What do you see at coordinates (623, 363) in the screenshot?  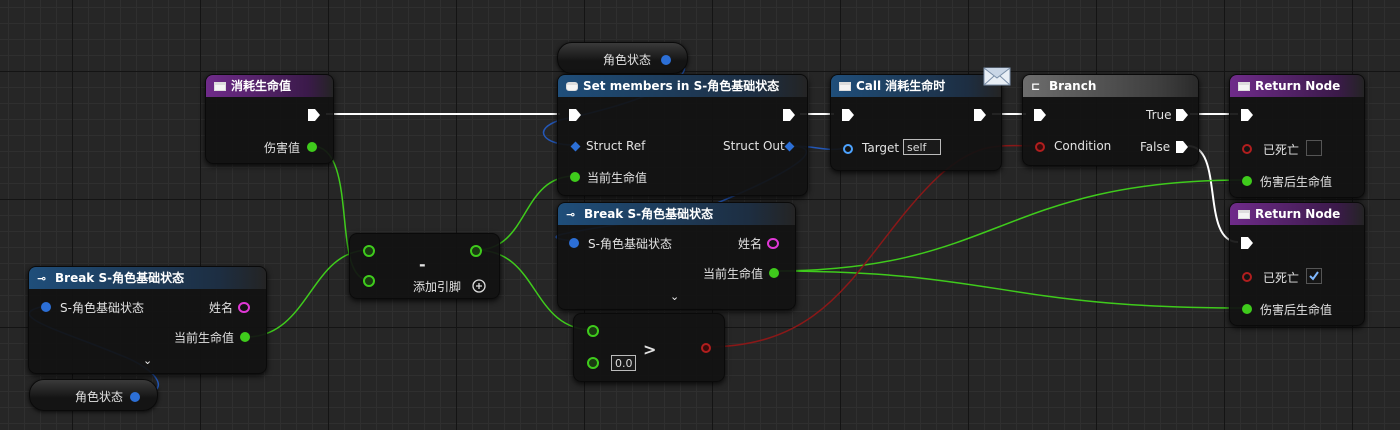 I see `compare-value-input: 0.0` at bounding box center [623, 363].